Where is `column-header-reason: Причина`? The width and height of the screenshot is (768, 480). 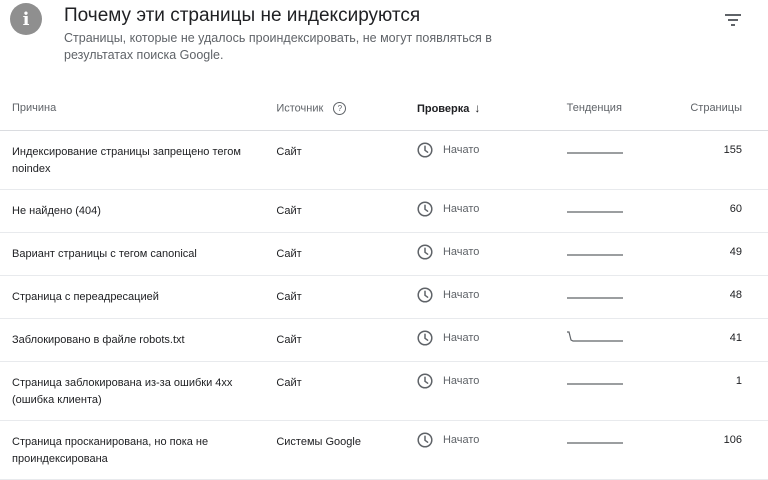 column-header-reason: Причина is located at coordinates (138, 108).